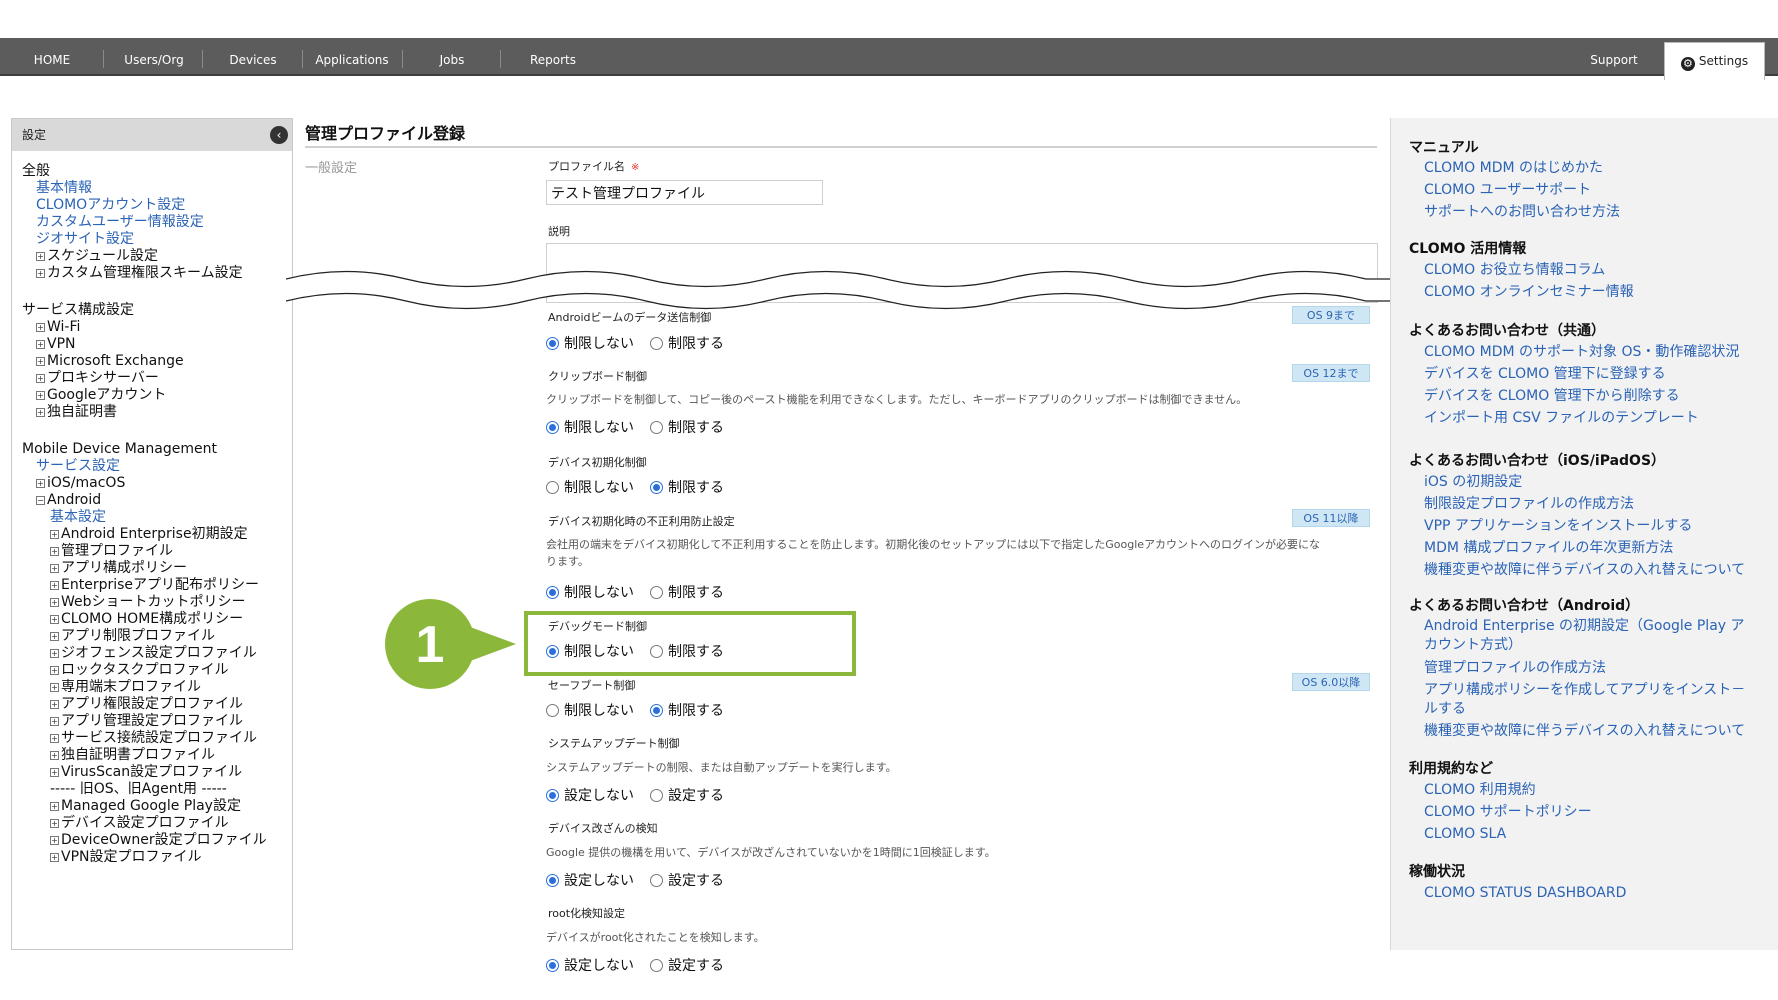 The image size is (1778, 1000). Describe the element at coordinates (111, 551) in the screenshot. I see `sidebar-item: + 管理プロファイル` at that location.